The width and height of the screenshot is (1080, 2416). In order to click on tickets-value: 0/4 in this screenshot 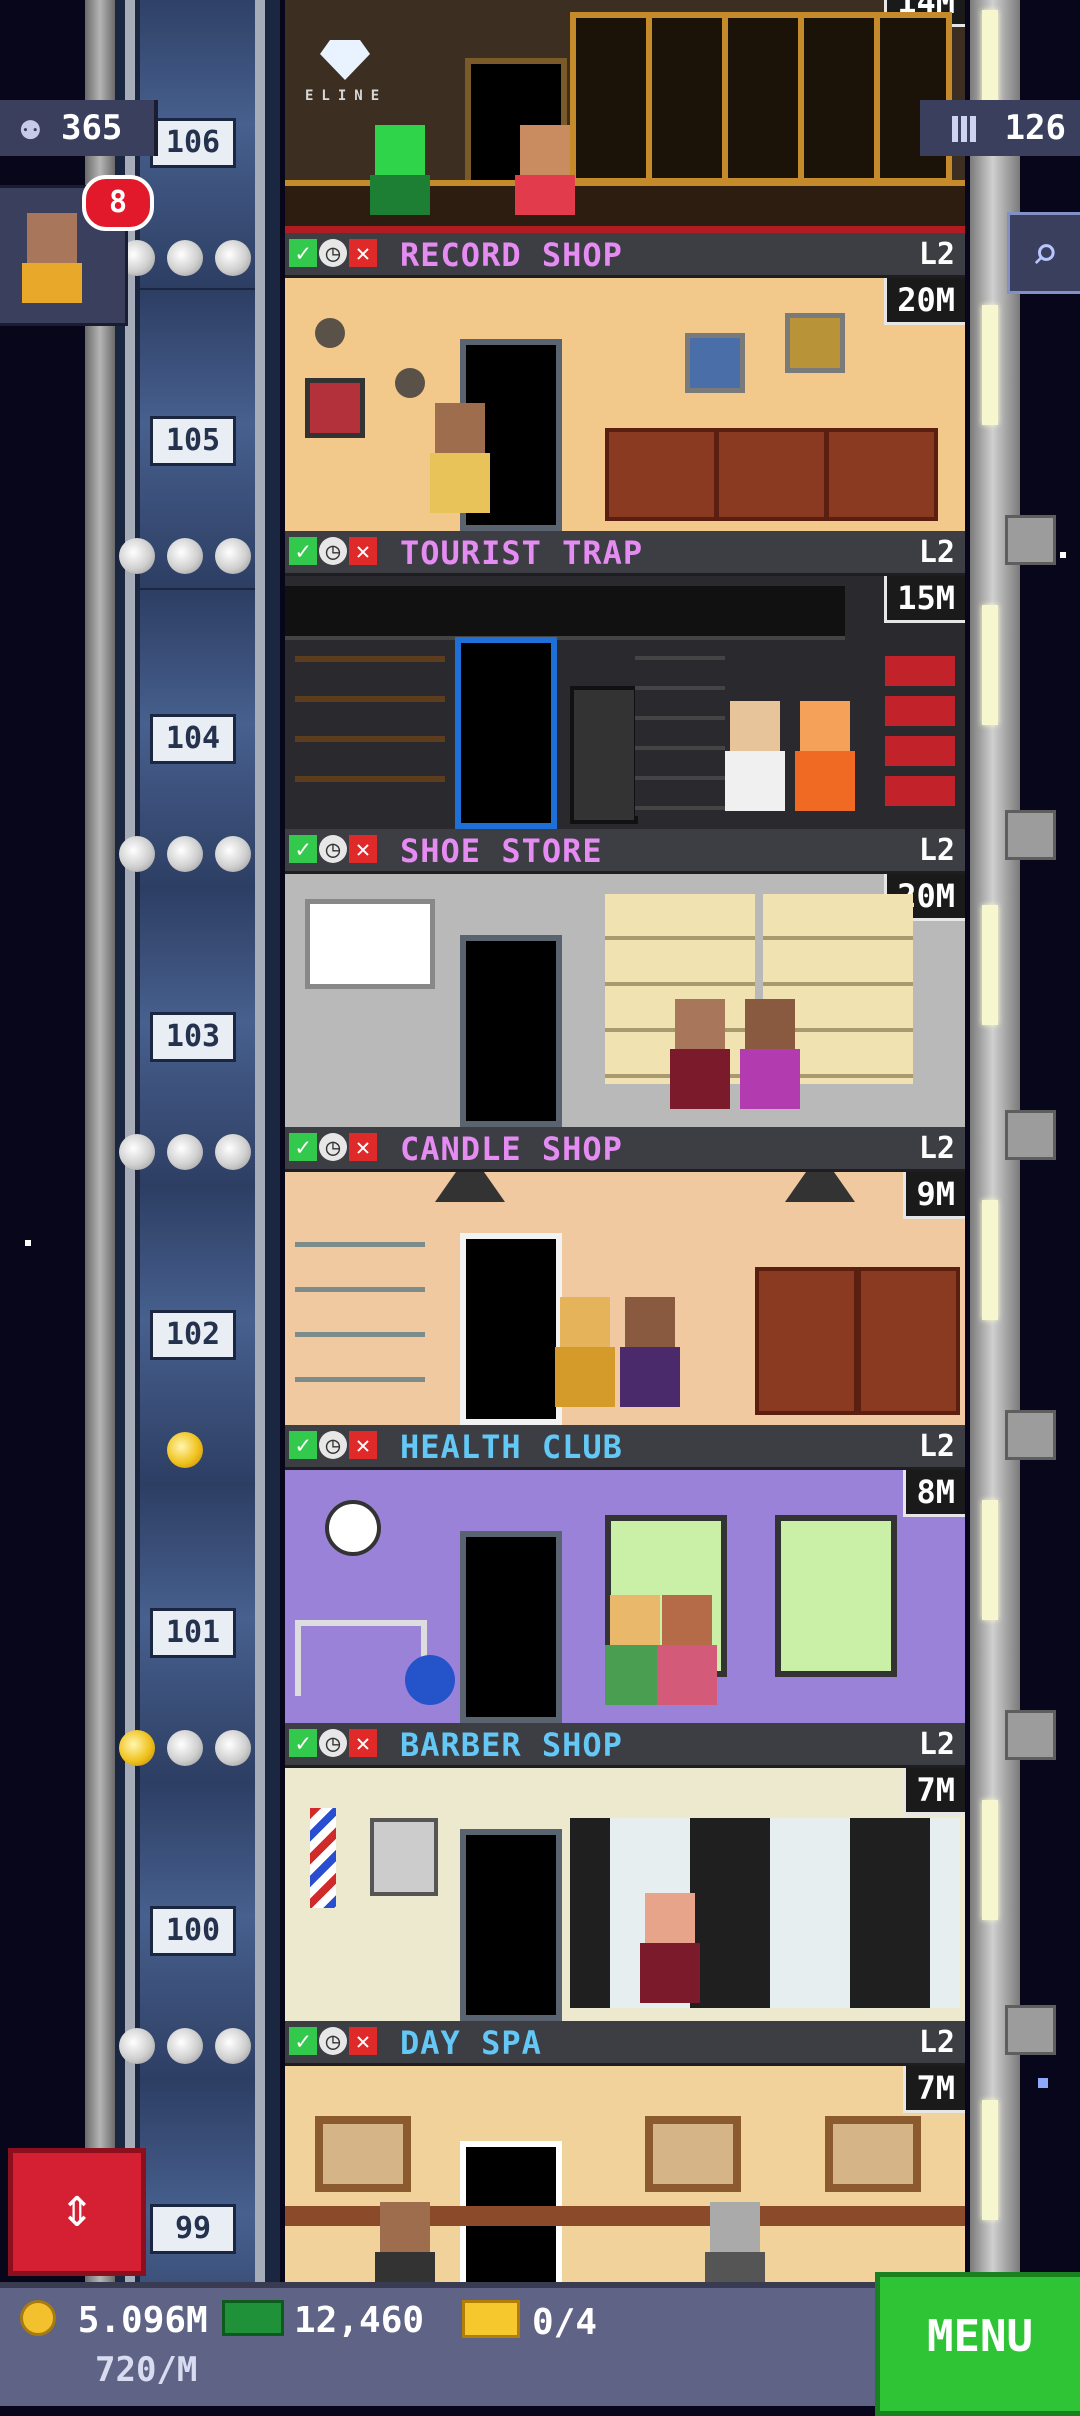, I will do `click(565, 2322)`.